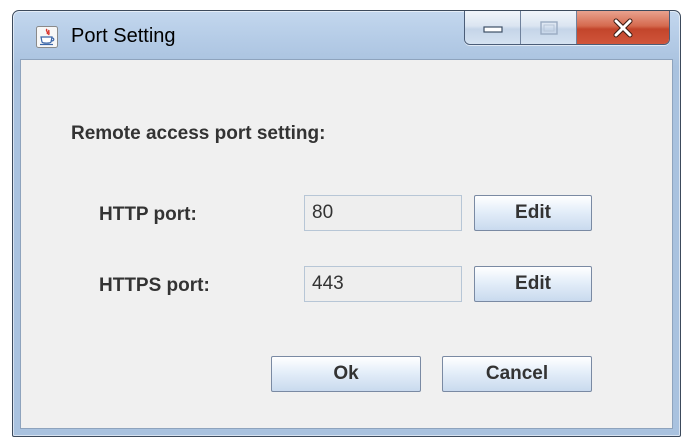 The height and width of the screenshot is (445, 689). I want to click on https-port-field: 443, so click(383, 284).